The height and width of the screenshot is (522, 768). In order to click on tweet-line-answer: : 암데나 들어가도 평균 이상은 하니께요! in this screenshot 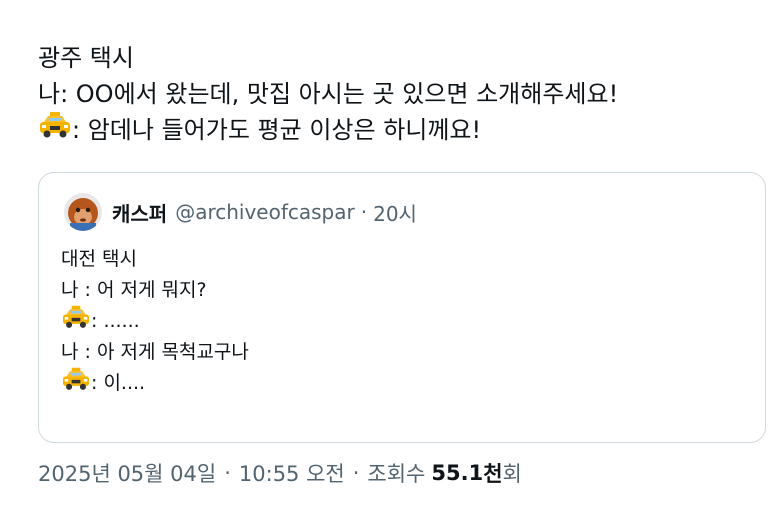, I will do `click(398, 130)`.